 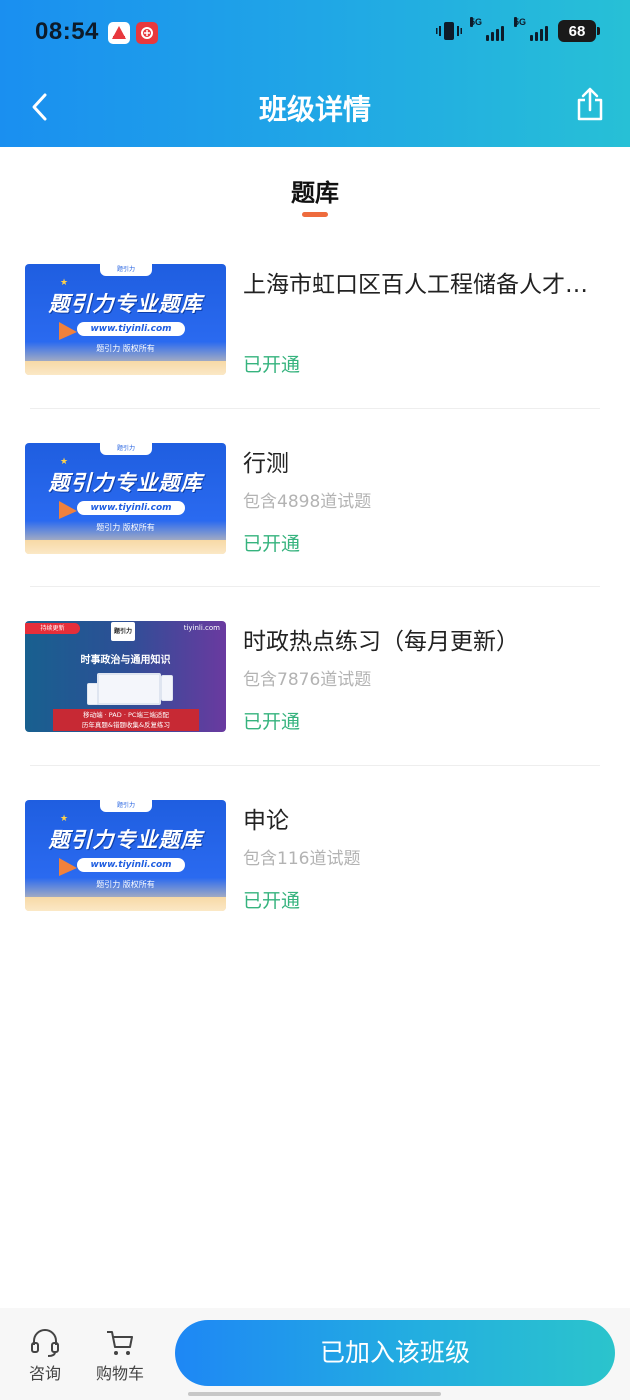 What do you see at coordinates (120, 1356) in the screenshot?
I see `cart-button: 购物车` at bounding box center [120, 1356].